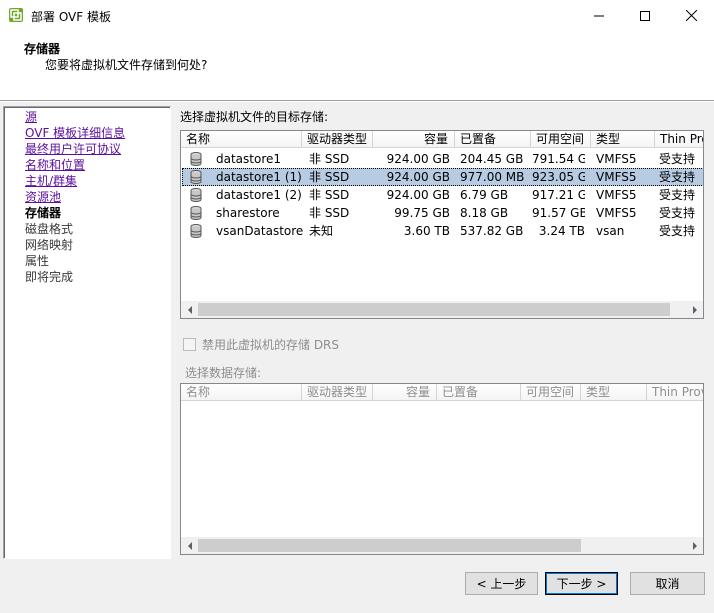 The height and width of the screenshot is (613, 714). Describe the element at coordinates (558, 177) in the screenshot. I see `storage-free-space: 923.05 GB` at that location.